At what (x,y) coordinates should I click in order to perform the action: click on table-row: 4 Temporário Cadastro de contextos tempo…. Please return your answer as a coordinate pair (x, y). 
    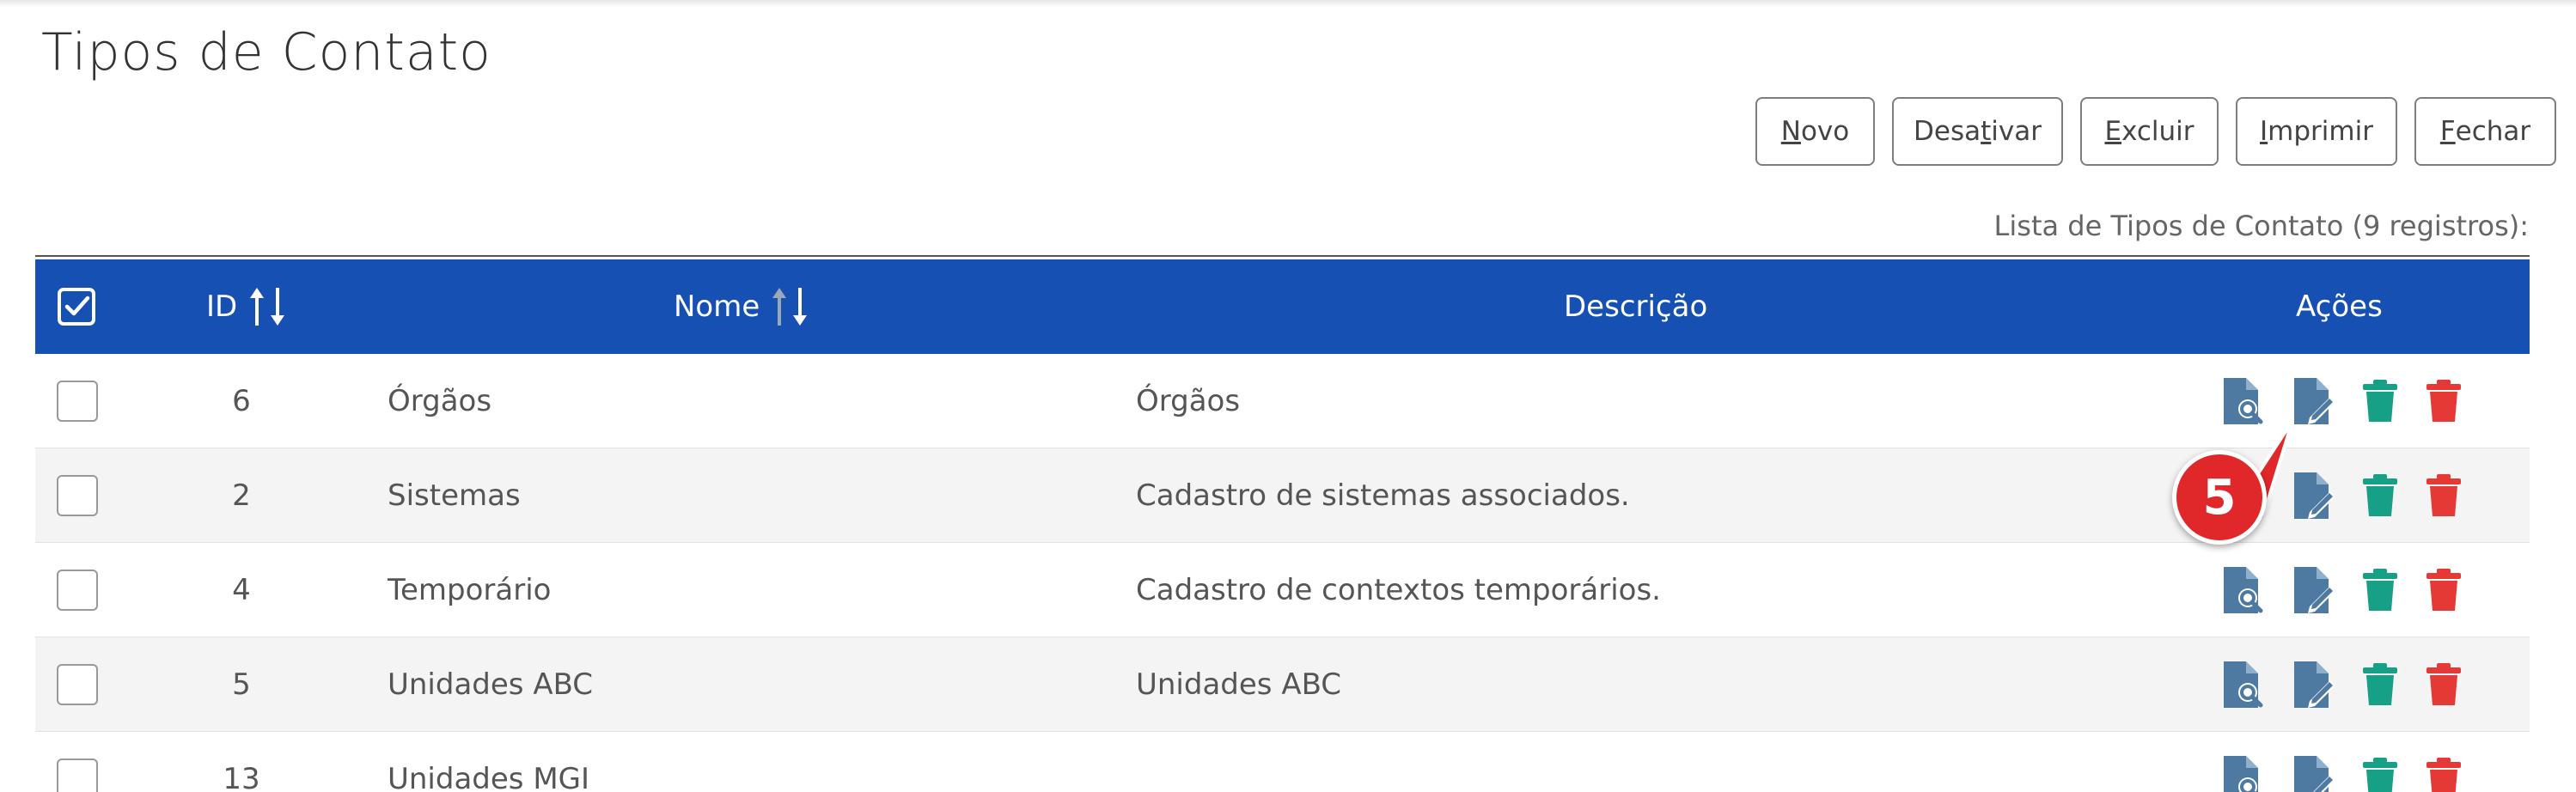
    Looking at the image, I should click on (1282, 590).